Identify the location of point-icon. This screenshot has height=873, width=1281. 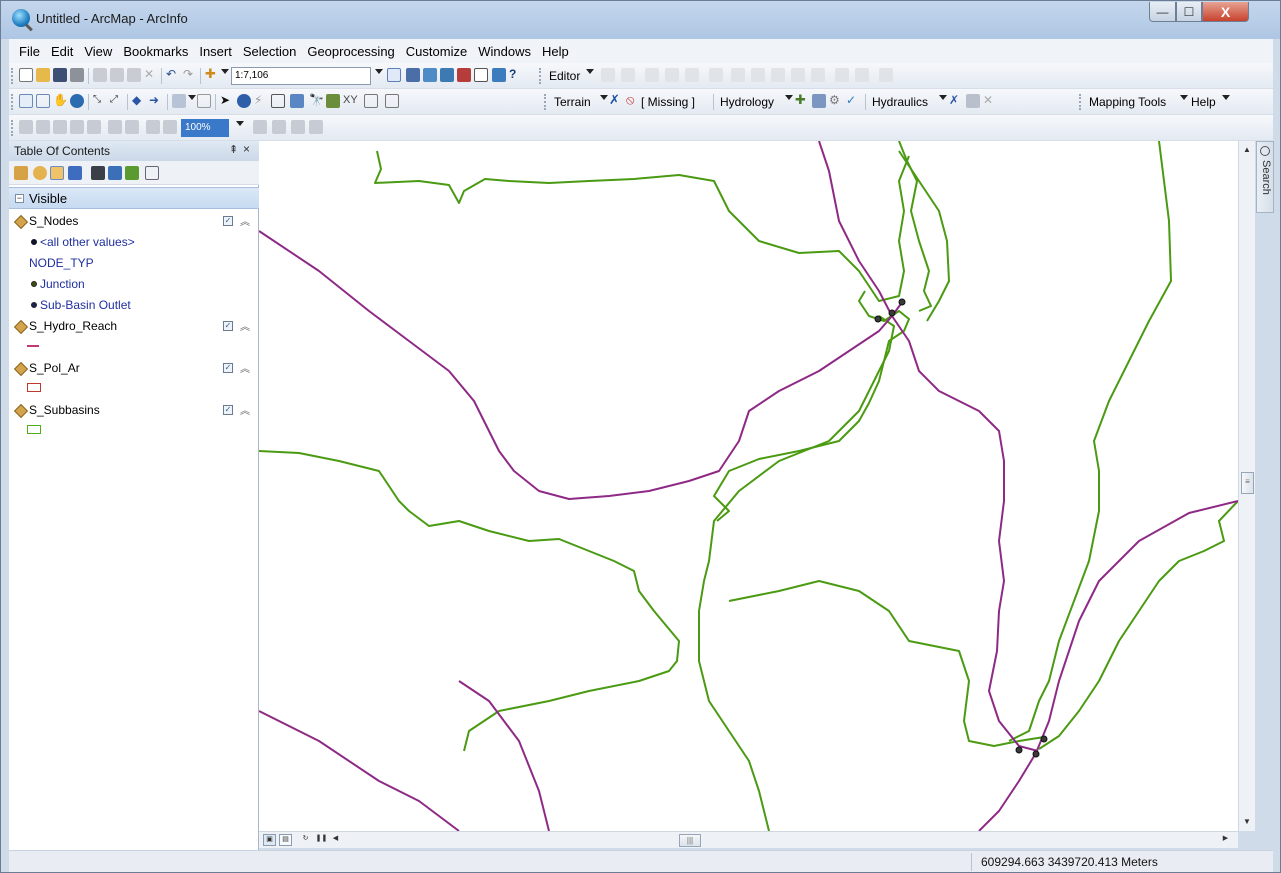
(716, 75).